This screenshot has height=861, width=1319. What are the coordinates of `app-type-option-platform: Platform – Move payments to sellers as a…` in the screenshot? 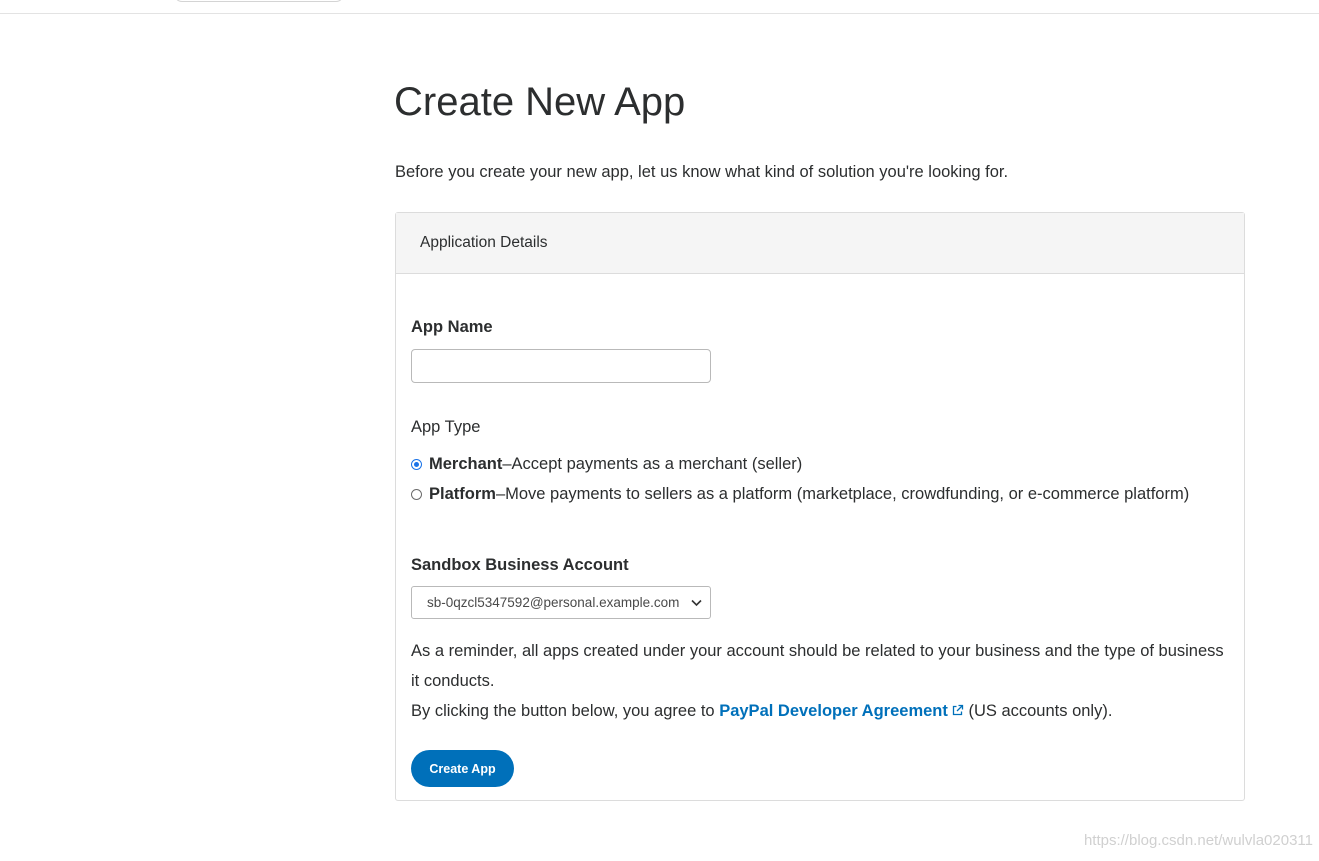 It's located at (800, 494).